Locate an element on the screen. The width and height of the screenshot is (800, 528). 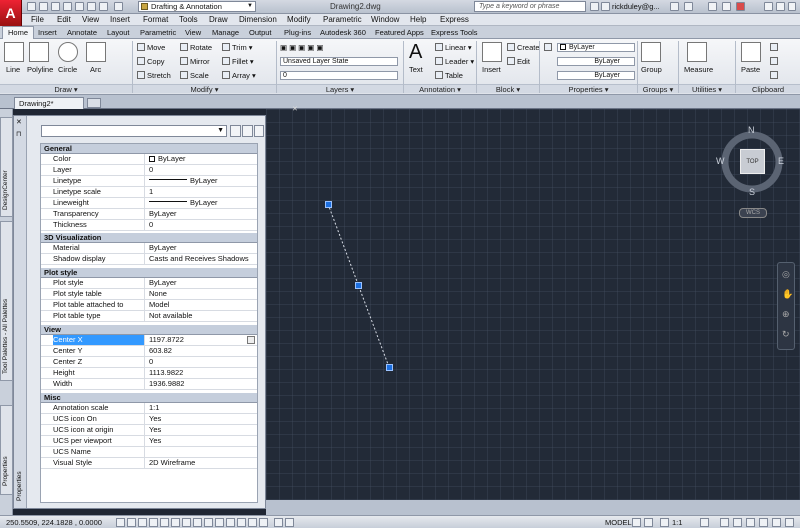
zoom-icon: ⊕ is located at coordinates (786, 314).